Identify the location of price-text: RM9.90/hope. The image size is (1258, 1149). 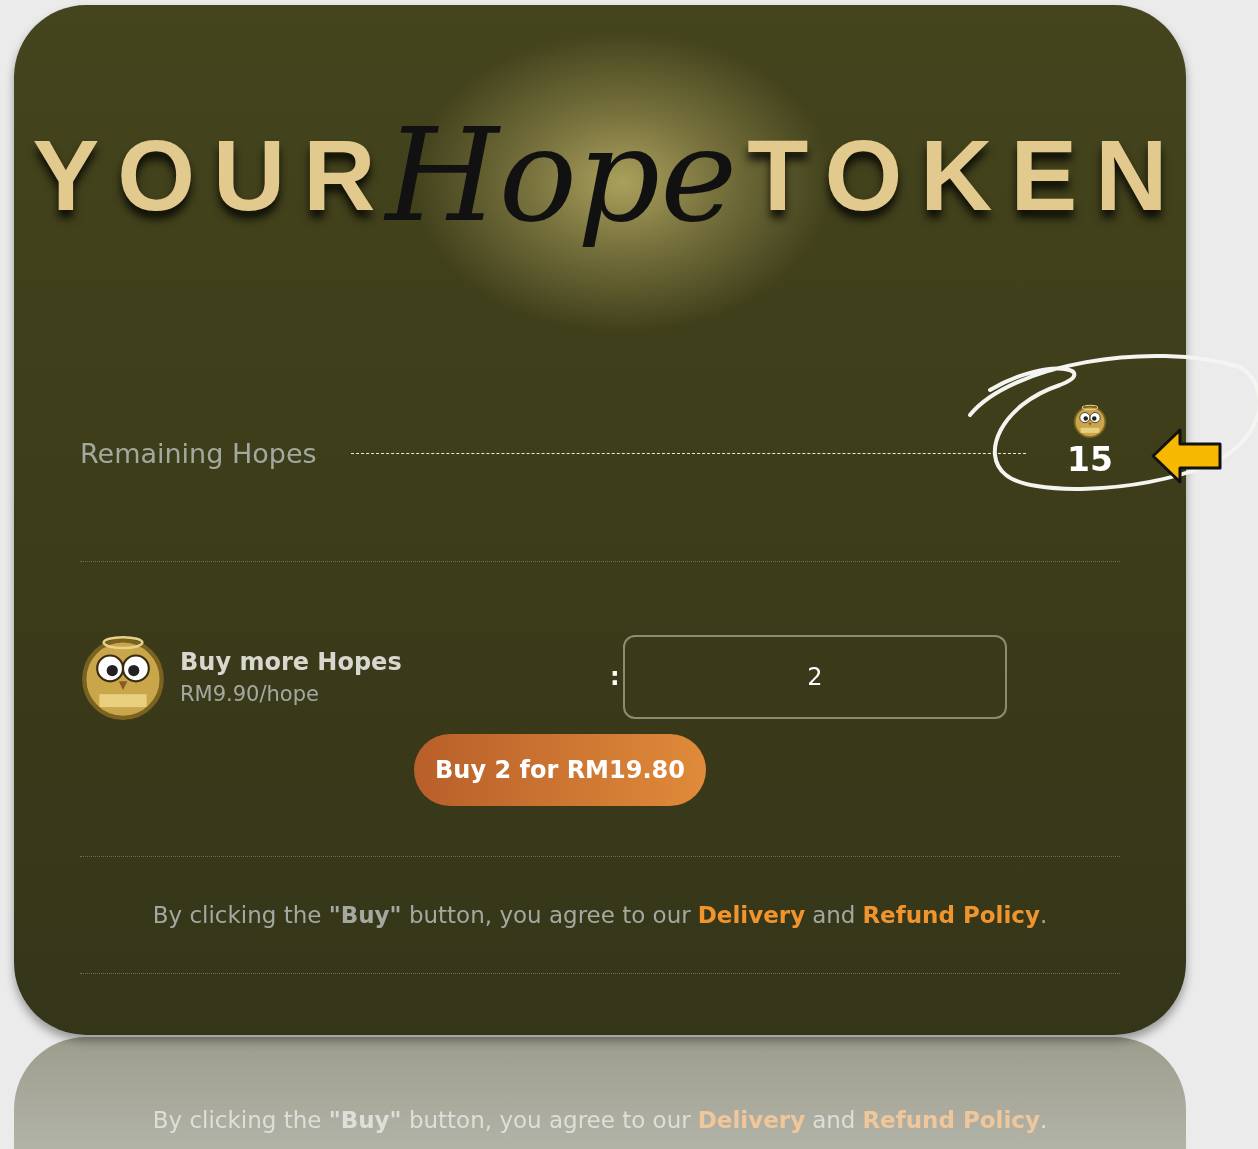
(250, 694).